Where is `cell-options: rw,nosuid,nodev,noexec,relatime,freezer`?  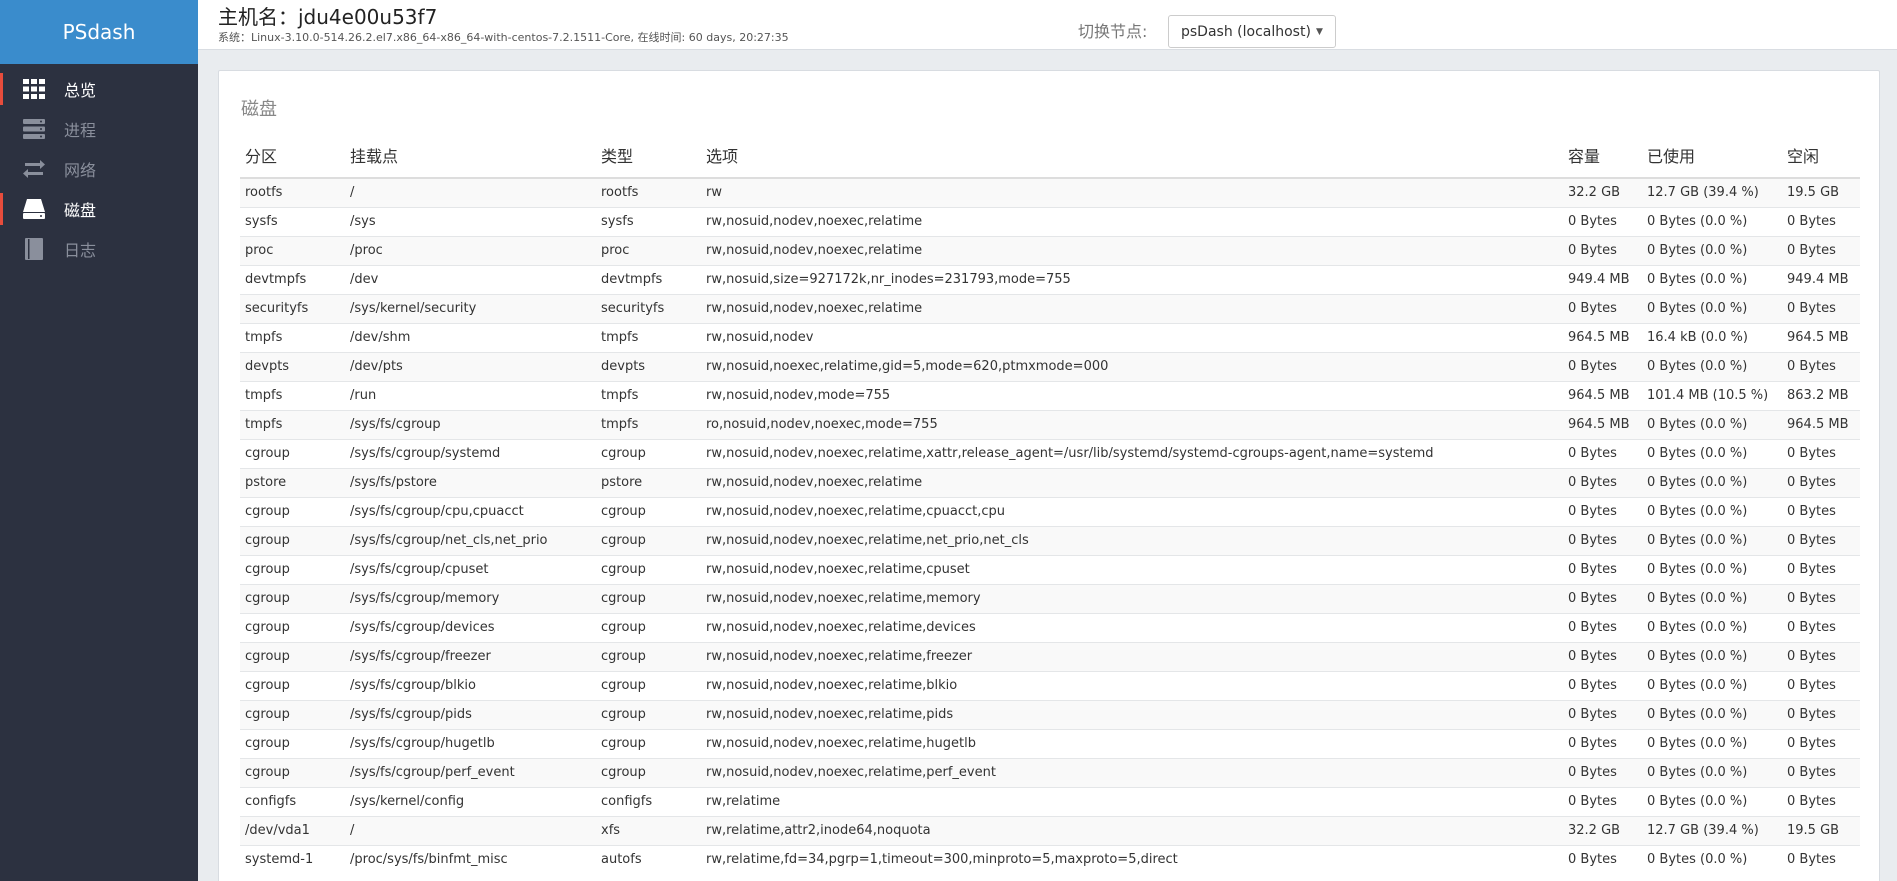 cell-options: rw,nosuid,nodev,noexec,relatime,freezer is located at coordinates (1132, 656).